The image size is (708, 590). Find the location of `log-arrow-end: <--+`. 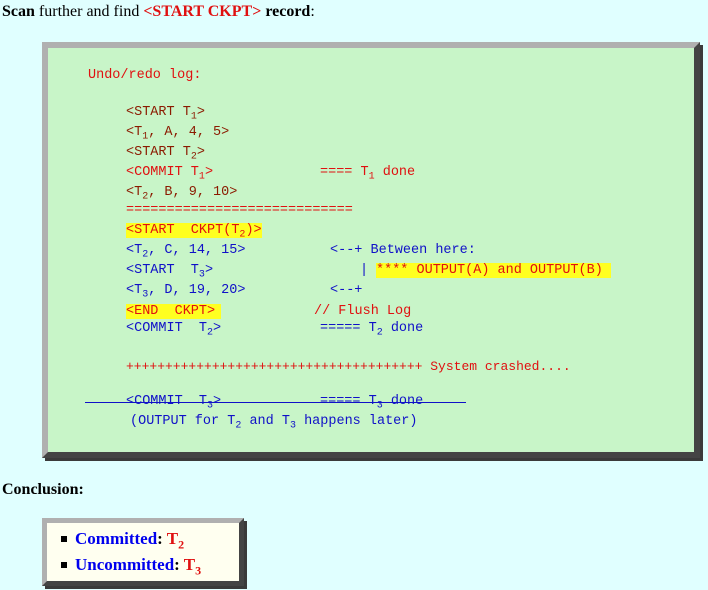

log-arrow-end: <--+ is located at coordinates (346, 290).